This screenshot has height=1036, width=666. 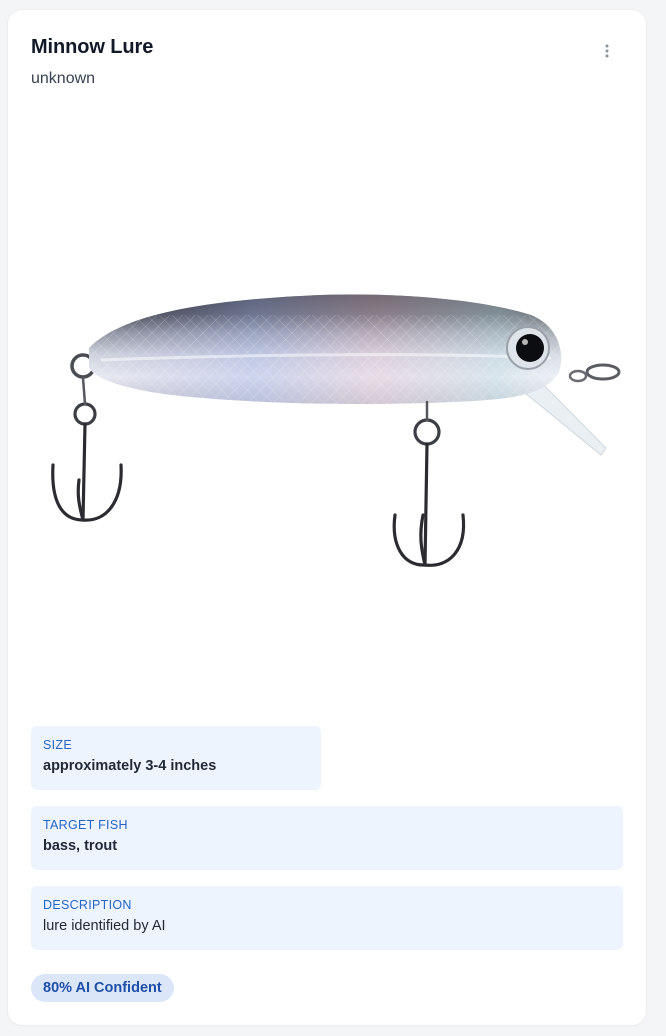 What do you see at coordinates (327, 918) in the screenshot?
I see `description-info: DESCRIPTION lure identified by AI` at bounding box center [327, 918].